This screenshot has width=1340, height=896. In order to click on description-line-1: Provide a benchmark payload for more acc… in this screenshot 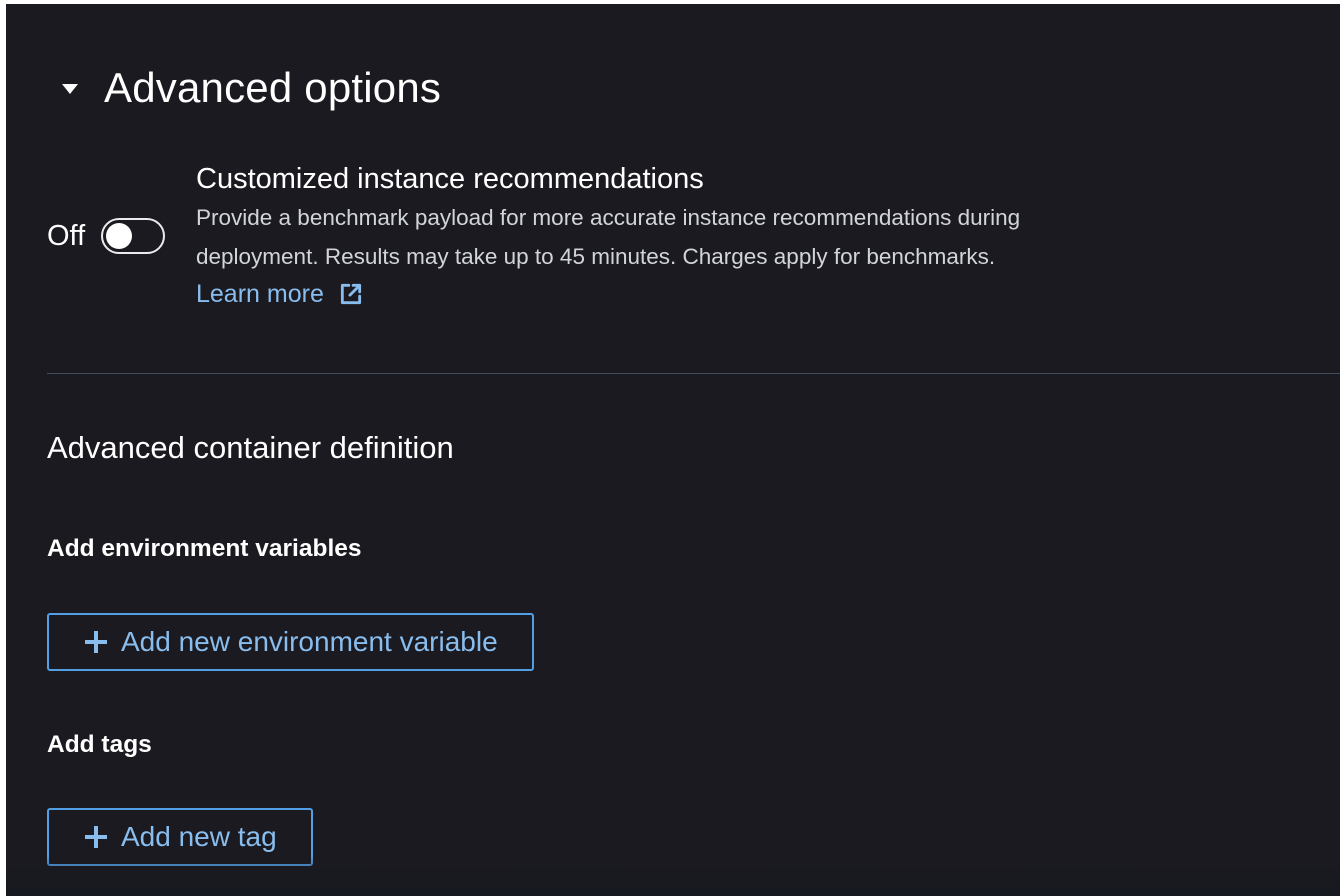, I will do `click(608, 217)`.